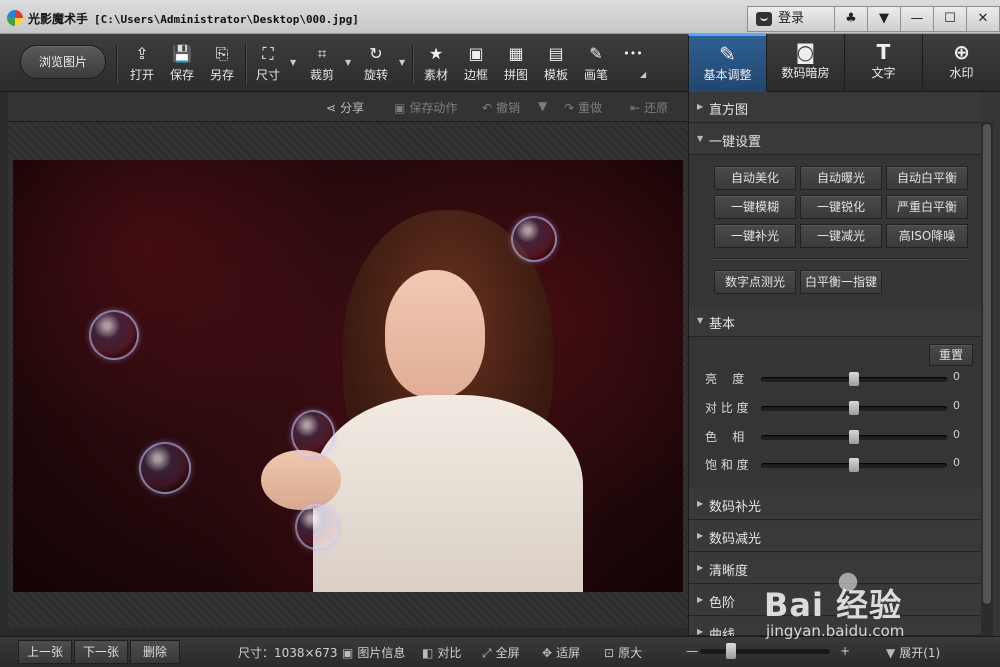  What do you see at coordinates (835, 107) in the screenshot?
I see `section-histogram: ▶ 直方图` at bounding box center [835, 107].